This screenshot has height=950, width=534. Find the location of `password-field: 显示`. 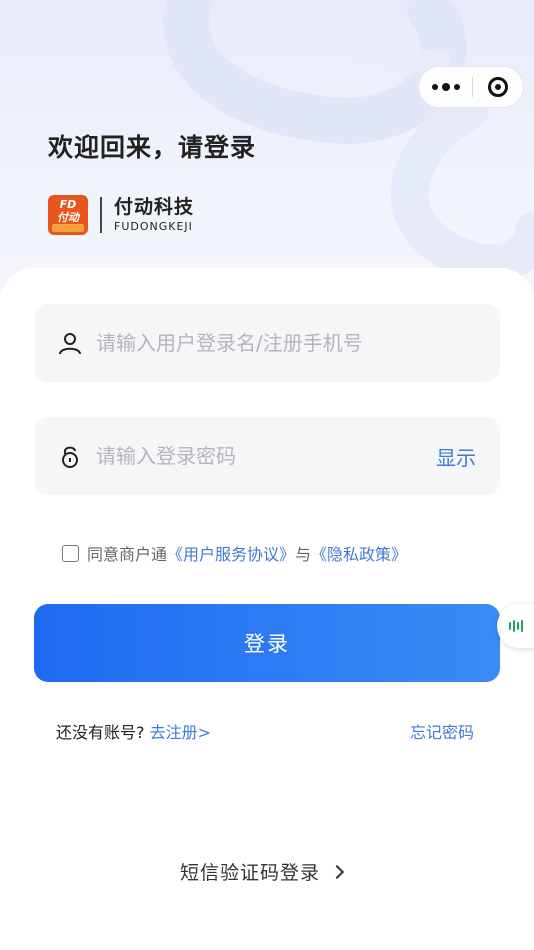

password-field: 显示 is located at coordinates (267, 456).